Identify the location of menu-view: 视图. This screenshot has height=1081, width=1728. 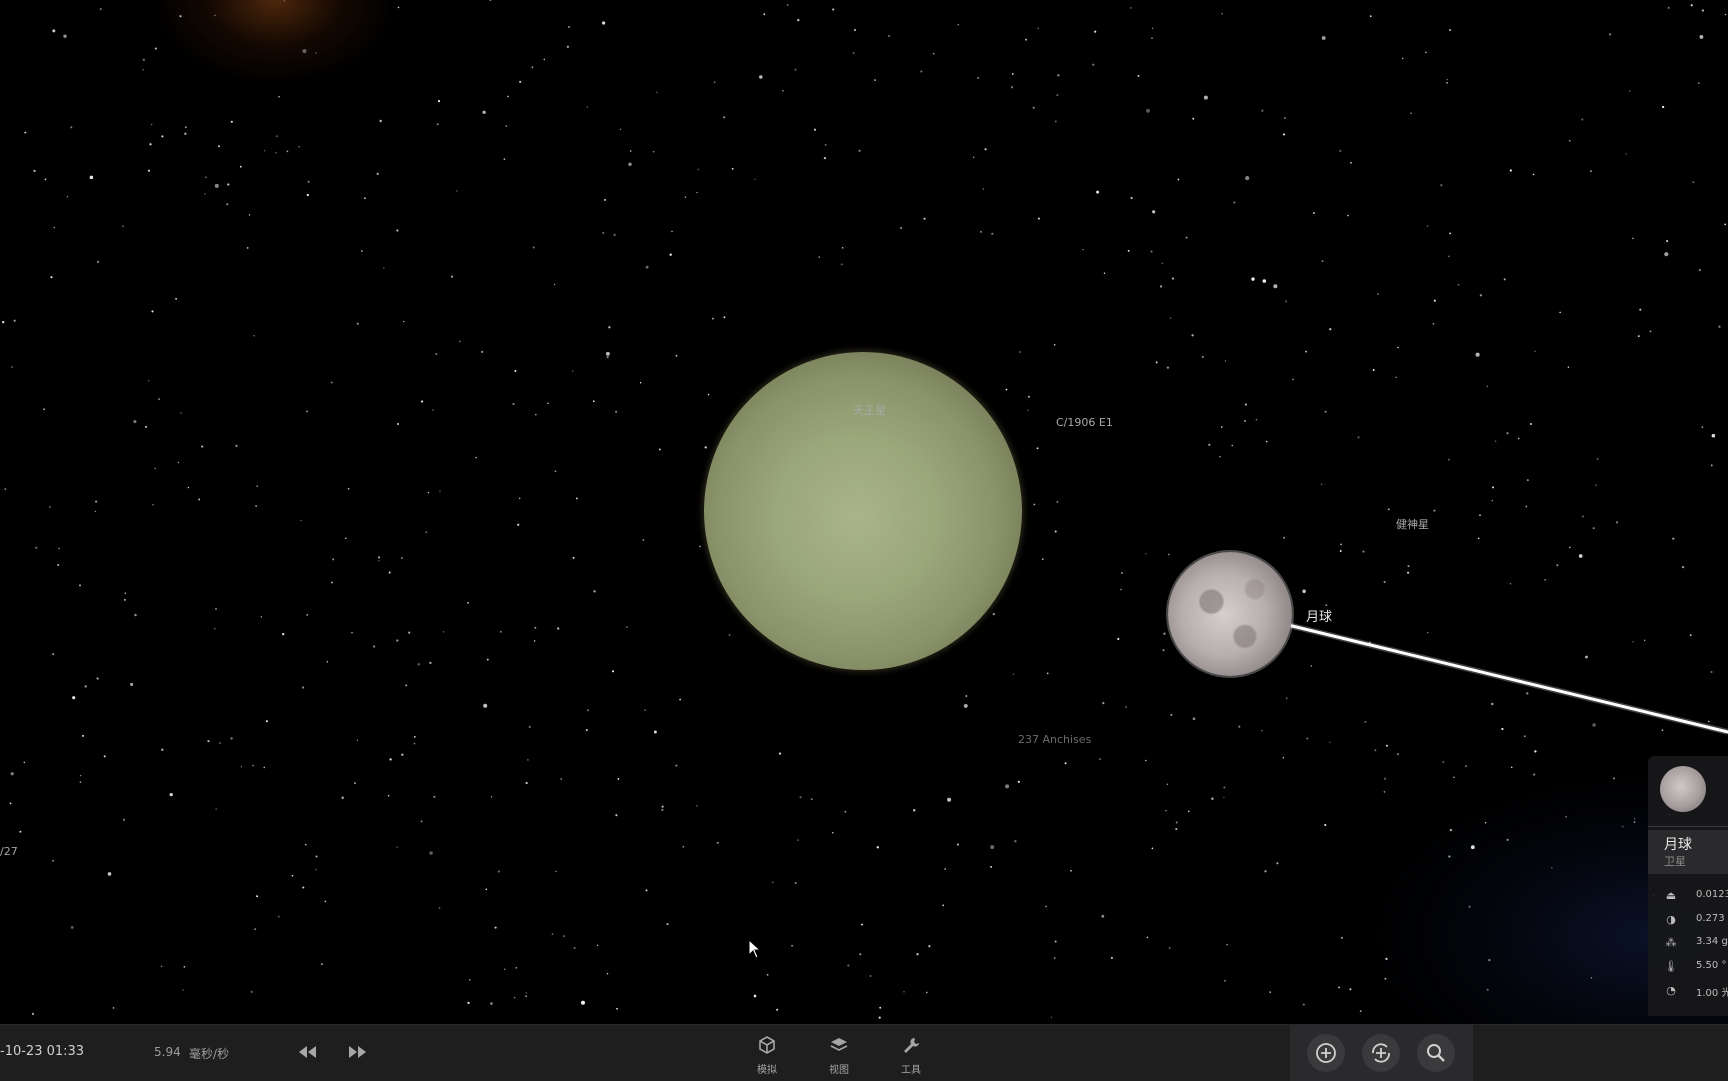
(839, 1055).